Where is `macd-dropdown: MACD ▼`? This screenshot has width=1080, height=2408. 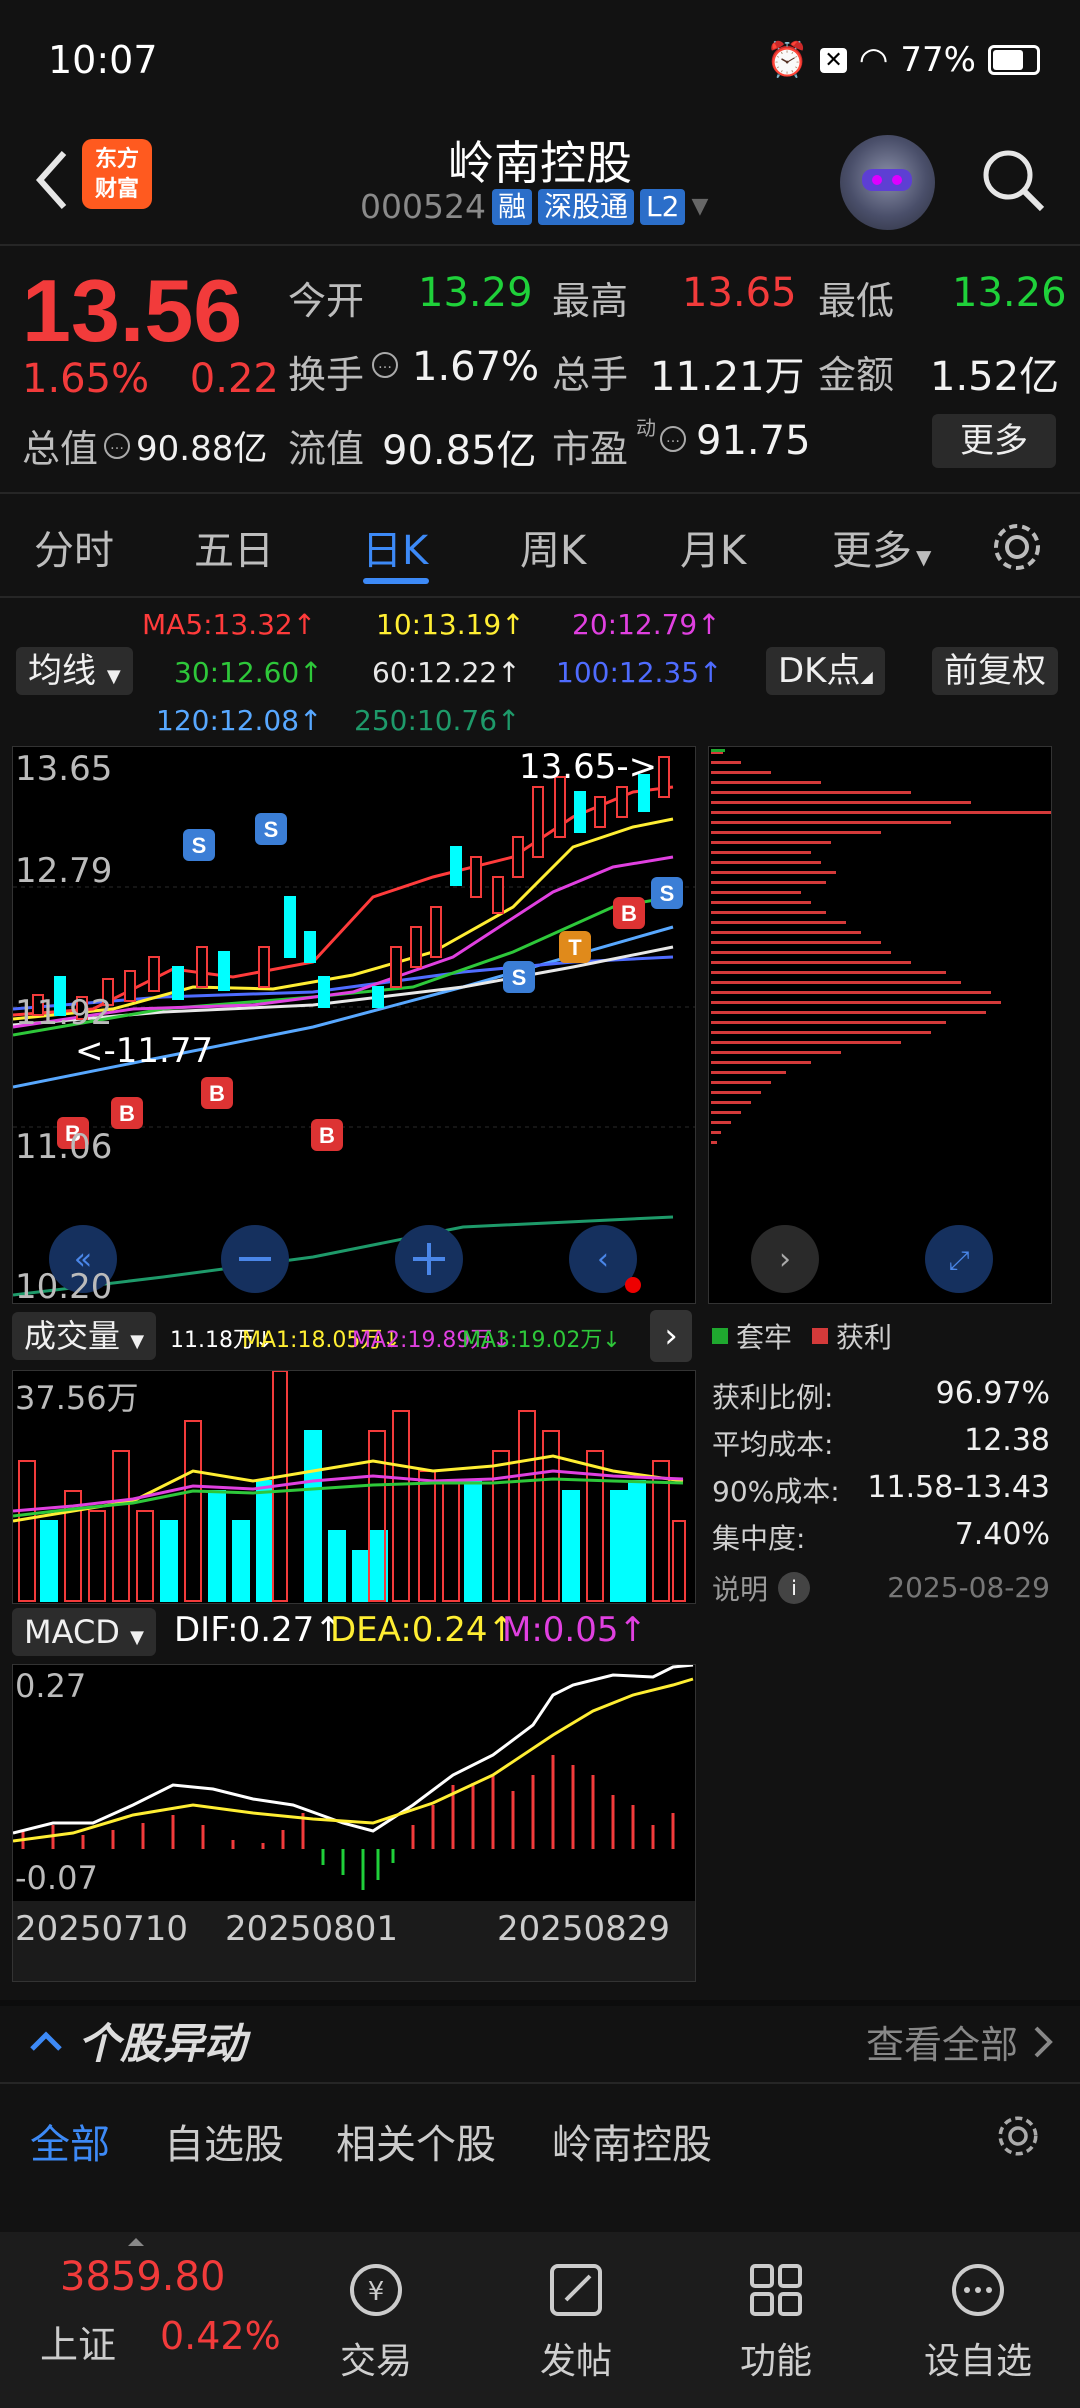 macd-dropdown: MACD ▼ is located at coordinates (84, 1632).